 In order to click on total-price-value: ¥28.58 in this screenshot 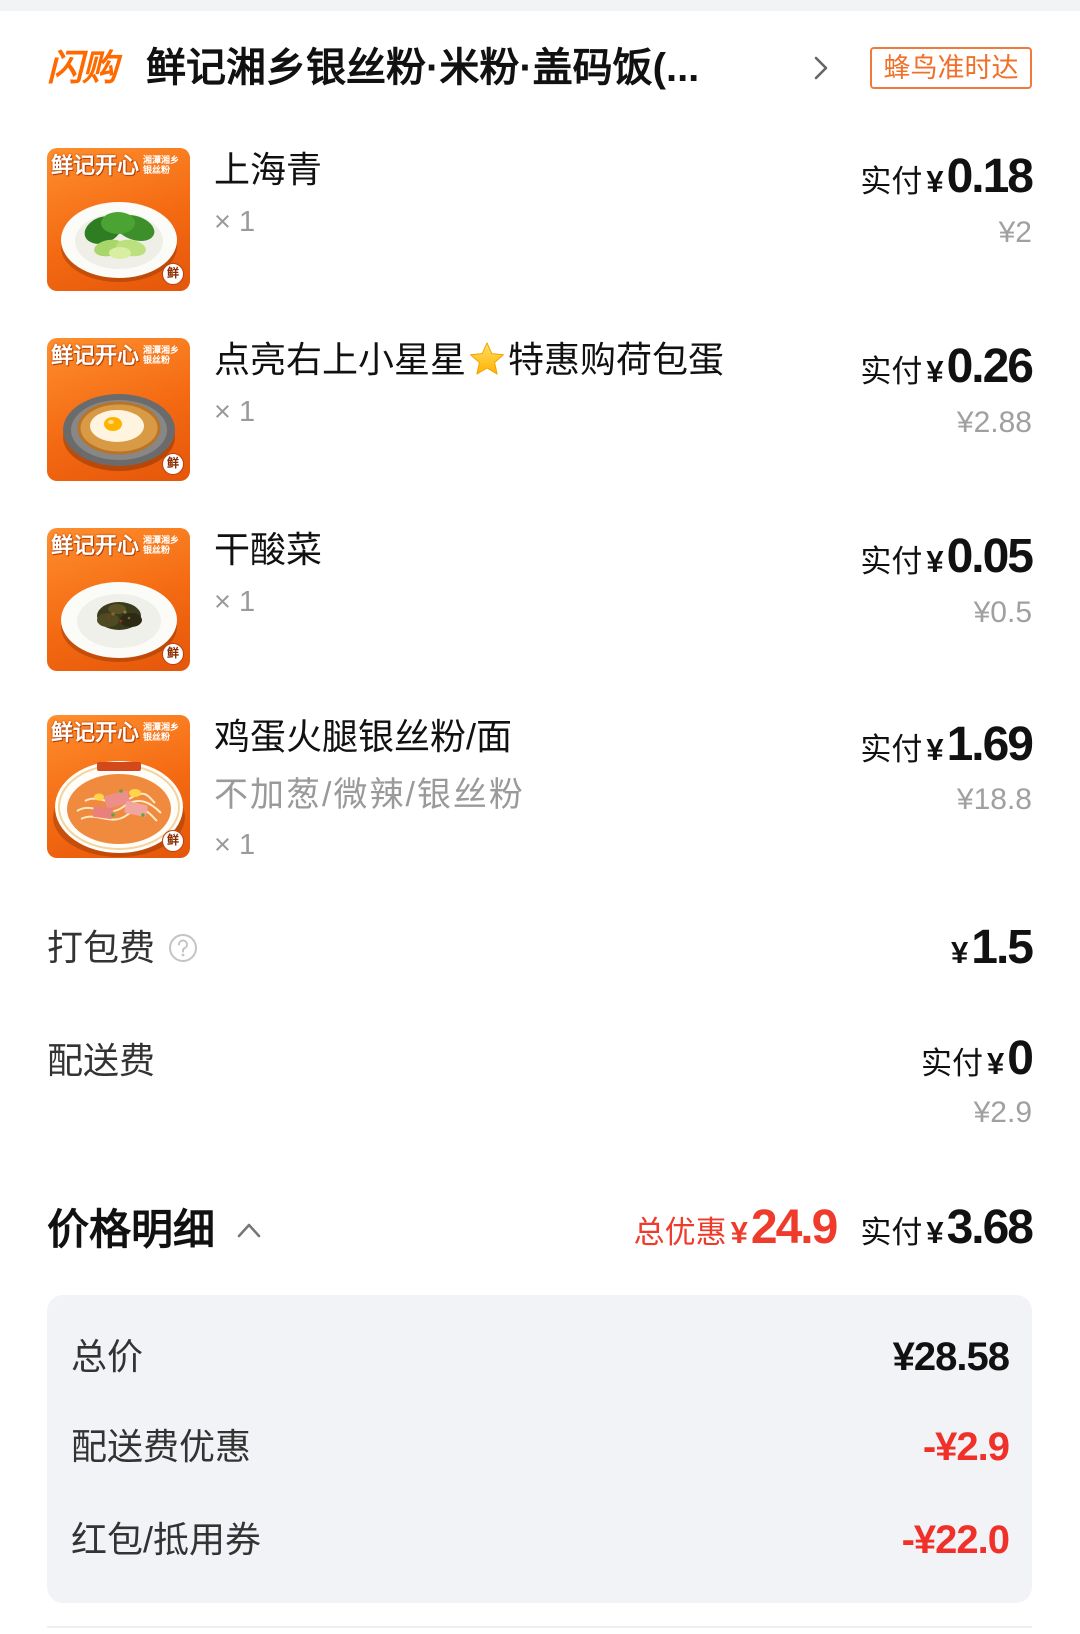, I will do `click(951, 1357)`.